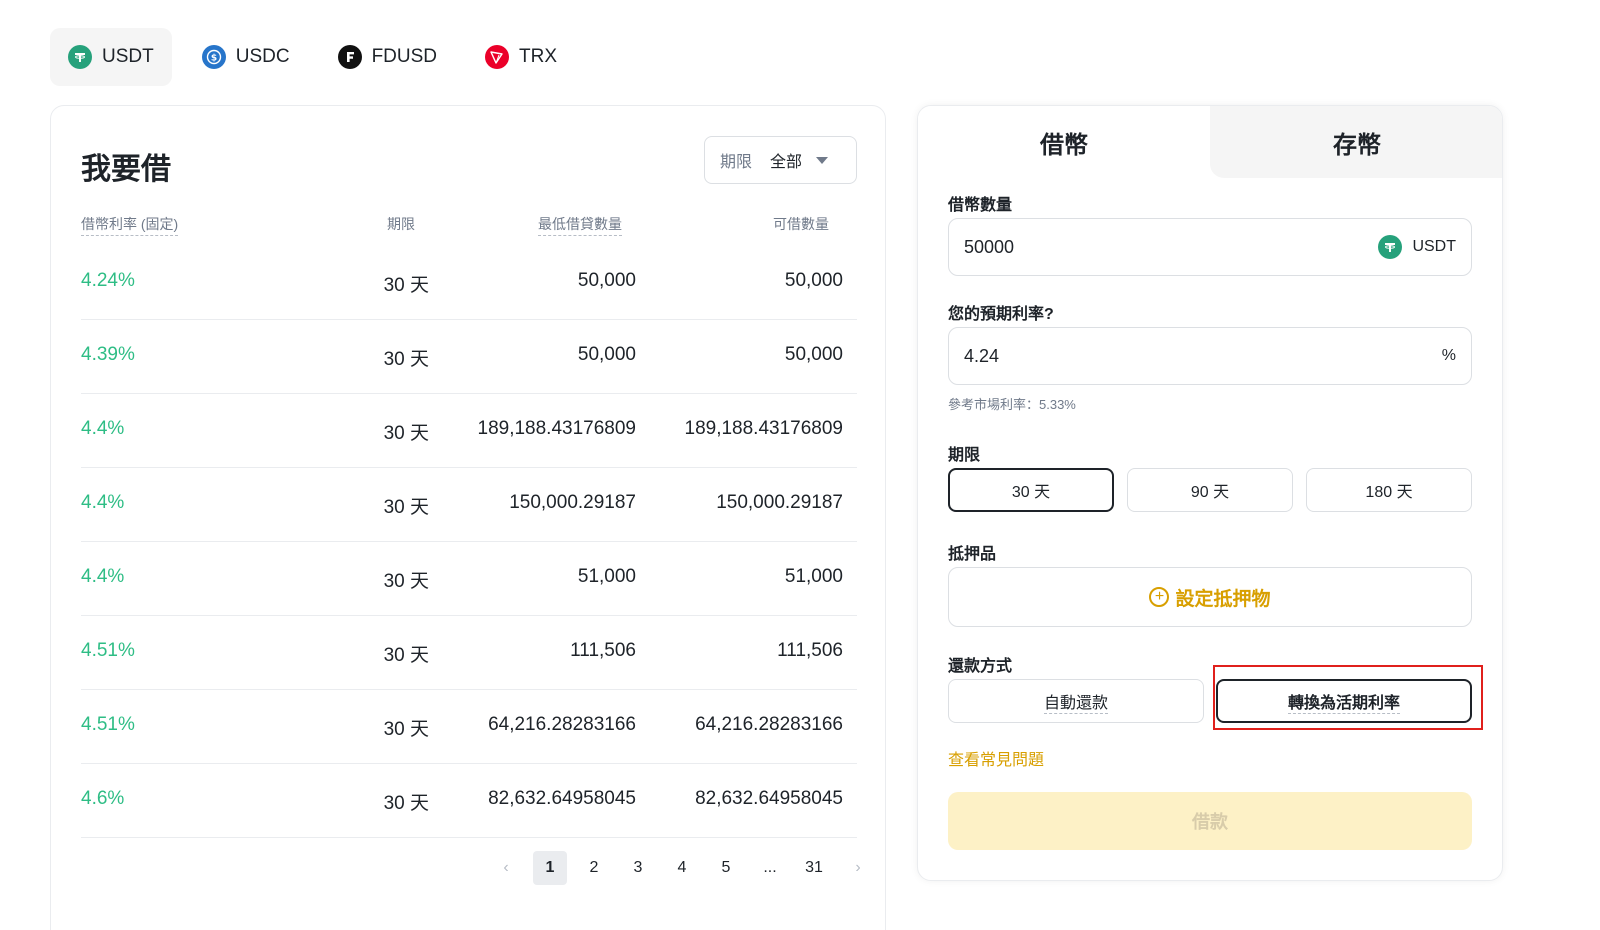 The width and height of the screenshot is (1600, 930). Describe the element at coordinates (108, 354) in the screenshot. I see `rate-cell: 4.39%` at that location.